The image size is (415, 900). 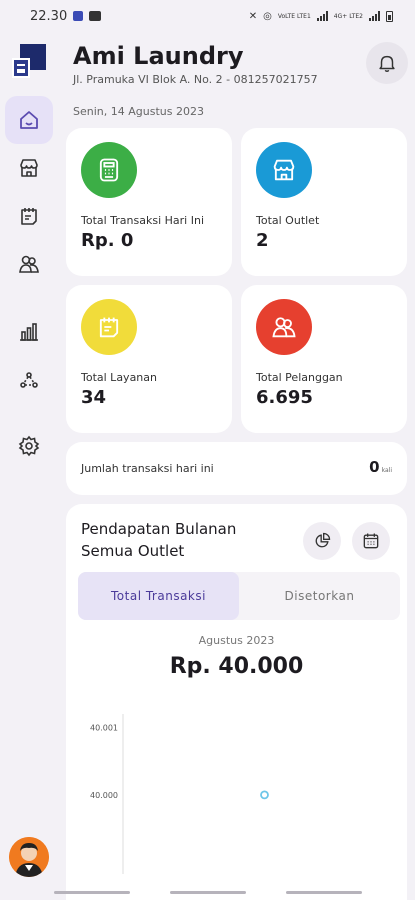 What do you see at coordinates (147, 468) in the screenshot?
I see `transactions-today-label: Jumlah transaksi hari ini` at bounding box center [147, 468].